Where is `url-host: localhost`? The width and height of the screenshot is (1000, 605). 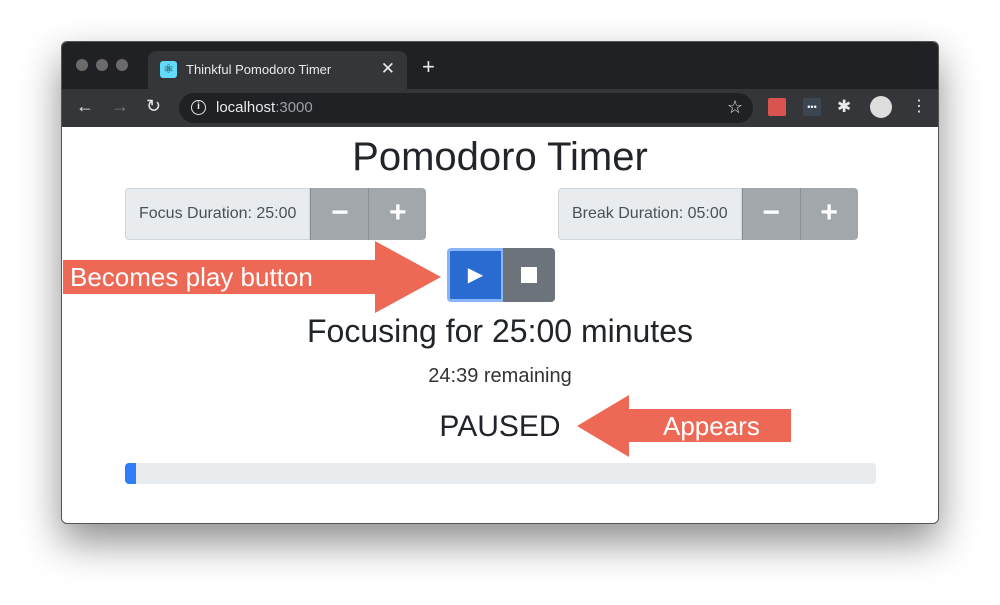 url-host: localhost is located at coordinates (246, 107).